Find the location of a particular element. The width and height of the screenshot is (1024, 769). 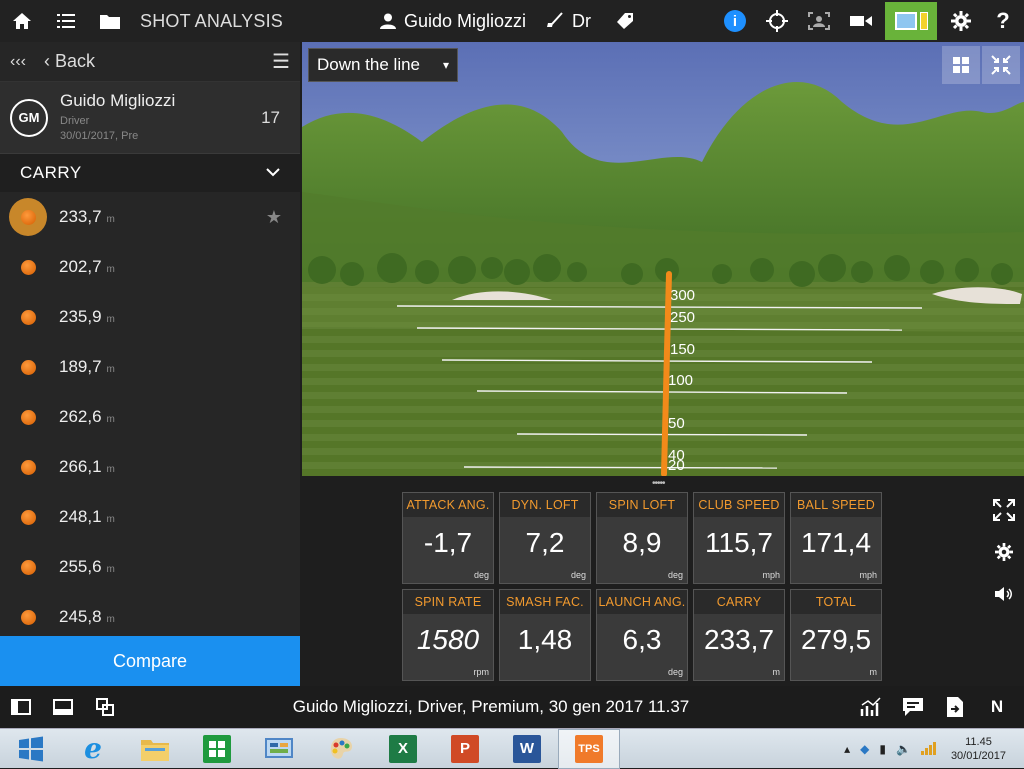

shot-list-item: 235,9 m is located at coordinates (150, 317).